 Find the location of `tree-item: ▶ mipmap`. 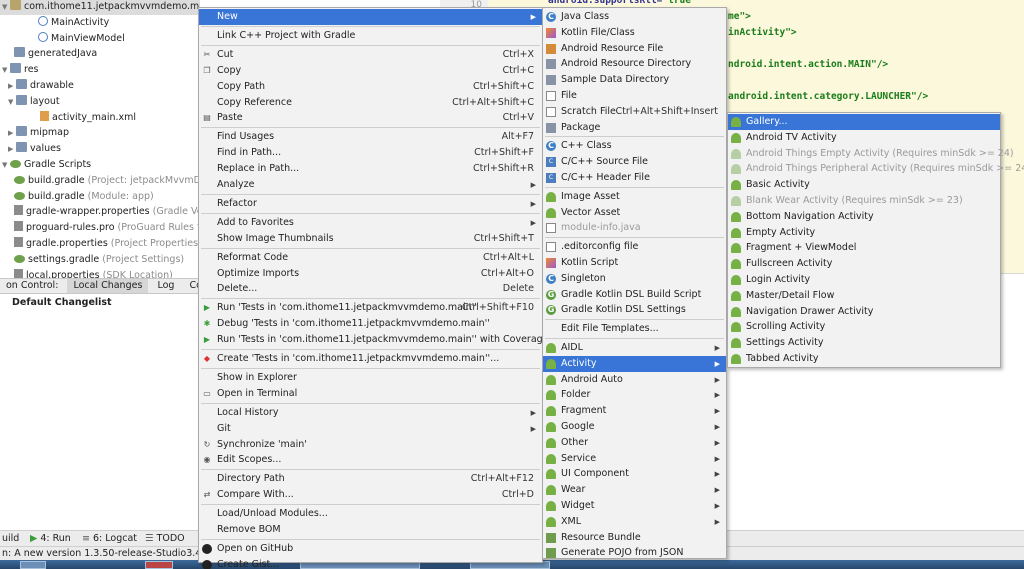

tree-item: ▶ mipmap is located at coordinates (100, 133).